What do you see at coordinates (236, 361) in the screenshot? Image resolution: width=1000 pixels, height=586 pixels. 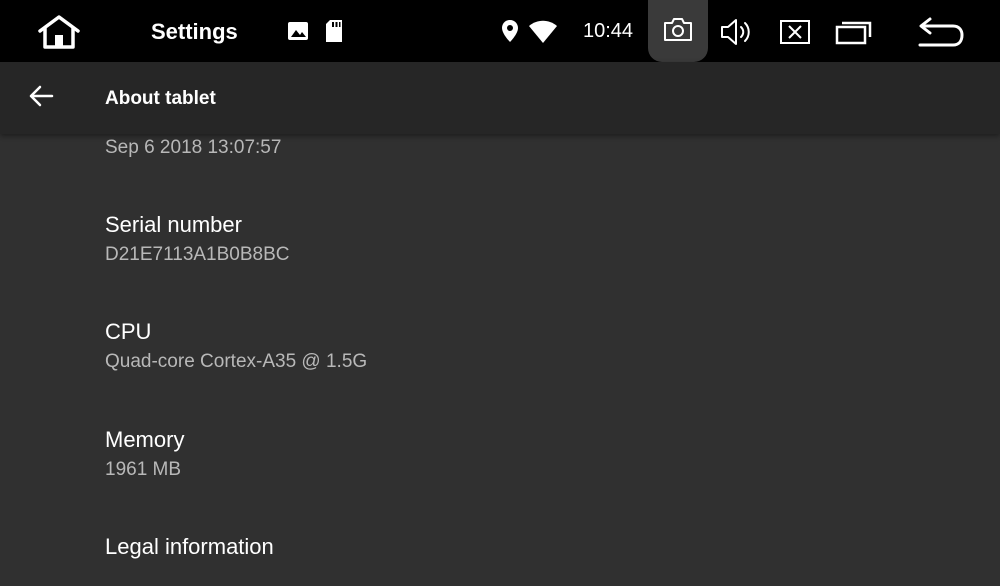 I see `list-item-summary: Quad-core Cortex-A35 @ 1.5G` at bounding box center [236, 361].